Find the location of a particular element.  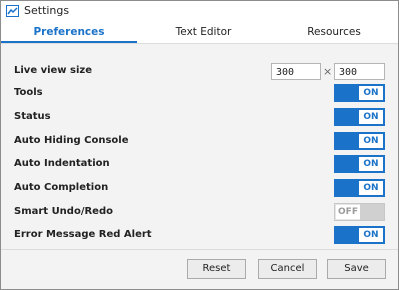

error-message-red-alert-label: Error Message Red Alert is located at coordinates (83, 234).